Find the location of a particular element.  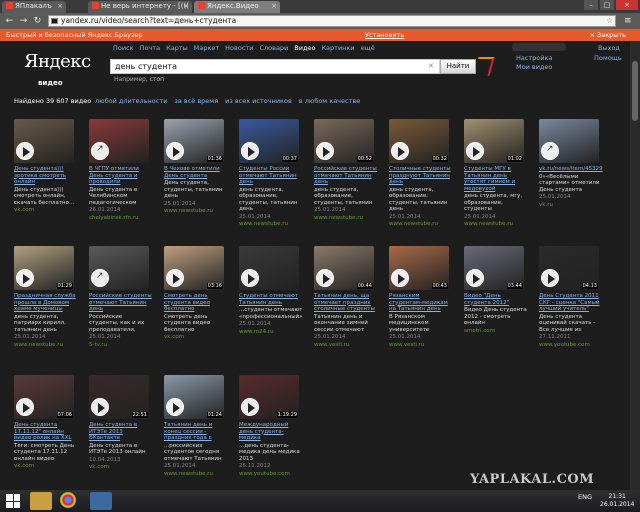

logout-link: Выход is located at coordinates (609, 48).